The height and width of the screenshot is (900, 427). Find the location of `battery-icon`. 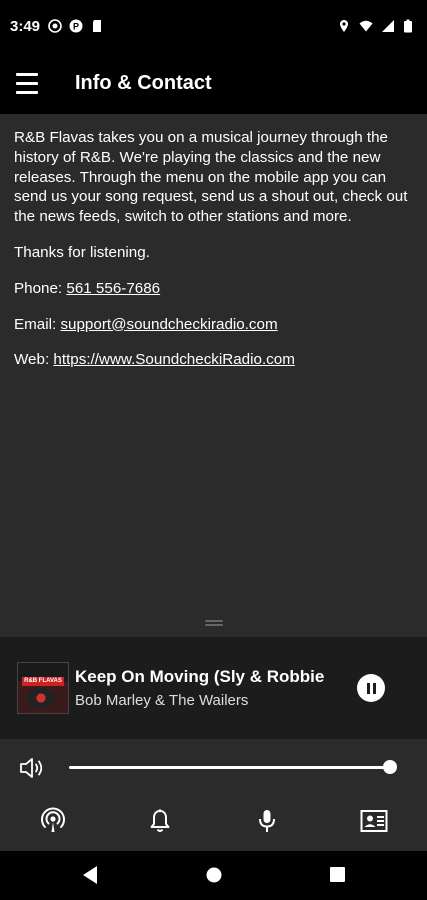

battery-icon is located at coordinates (408, 26).